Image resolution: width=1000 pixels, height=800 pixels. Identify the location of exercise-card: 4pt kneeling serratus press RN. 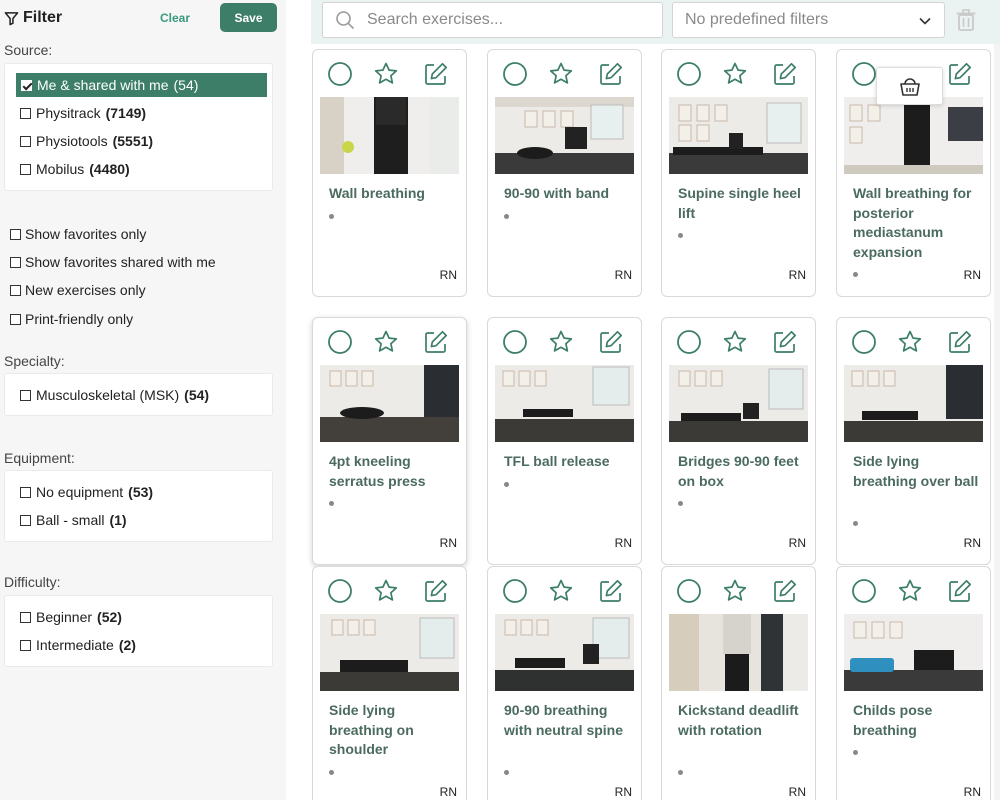
(389, 441).